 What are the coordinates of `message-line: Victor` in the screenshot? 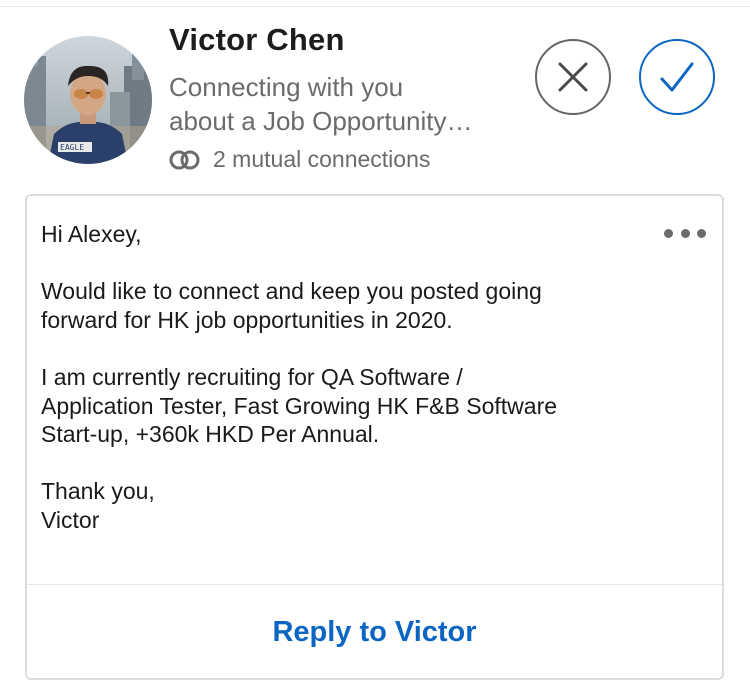 It's located at (70, 519).